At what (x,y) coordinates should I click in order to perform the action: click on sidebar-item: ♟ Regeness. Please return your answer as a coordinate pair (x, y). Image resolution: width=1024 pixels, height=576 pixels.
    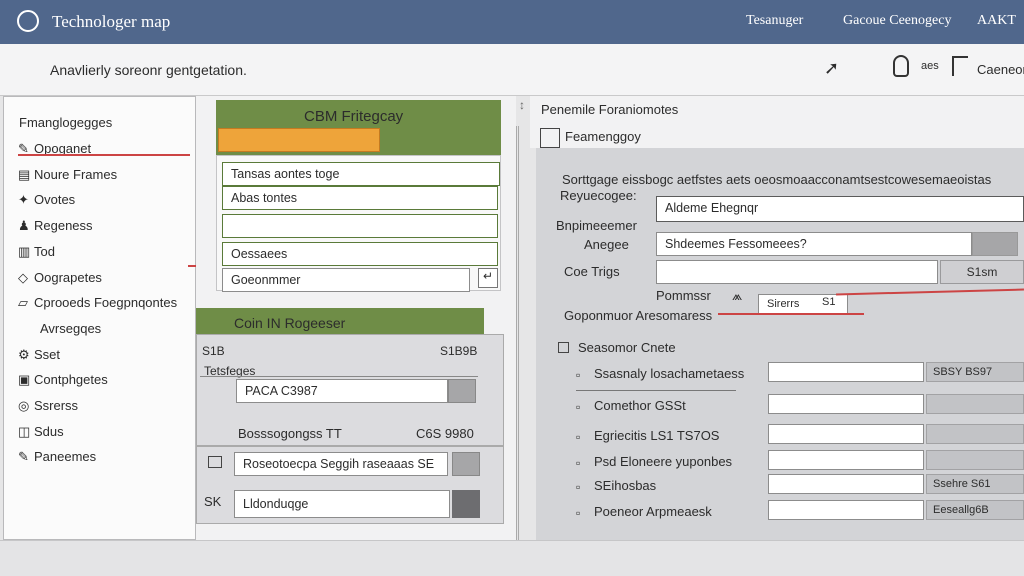
    Looking at the image, I should click on (55, 226).